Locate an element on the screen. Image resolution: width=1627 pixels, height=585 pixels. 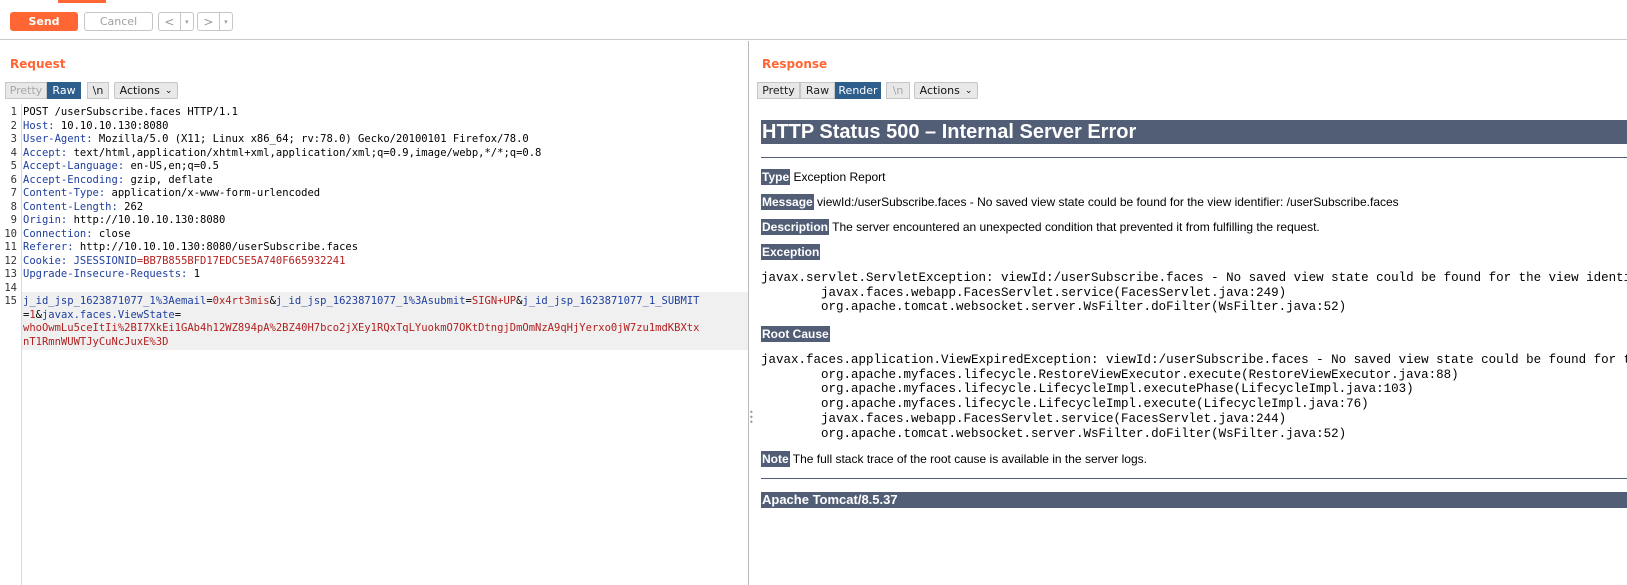
request-line: POST /userSubscribe.faces HTTP/1.1 is located at coordinates (130, 112).